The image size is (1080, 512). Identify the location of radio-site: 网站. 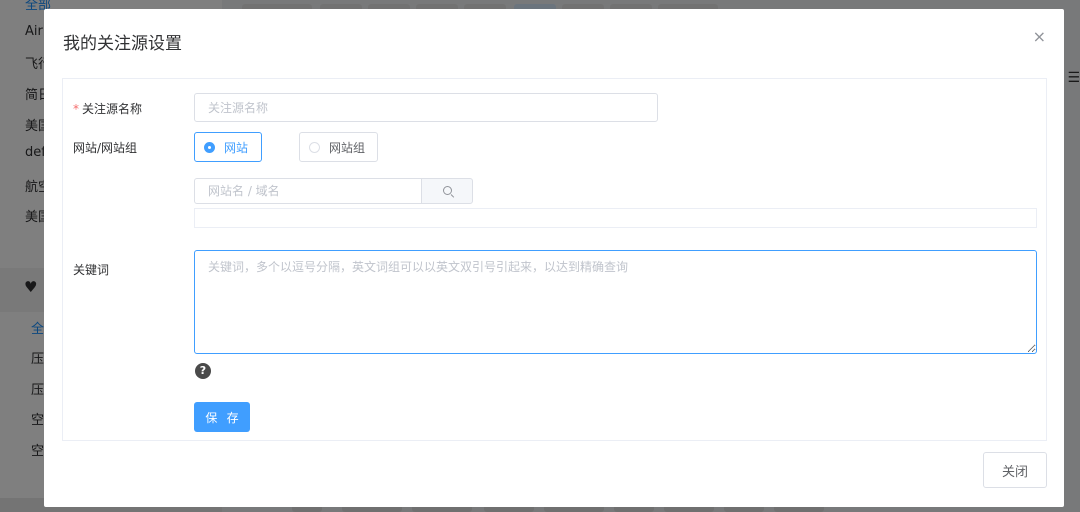
(228, 147).